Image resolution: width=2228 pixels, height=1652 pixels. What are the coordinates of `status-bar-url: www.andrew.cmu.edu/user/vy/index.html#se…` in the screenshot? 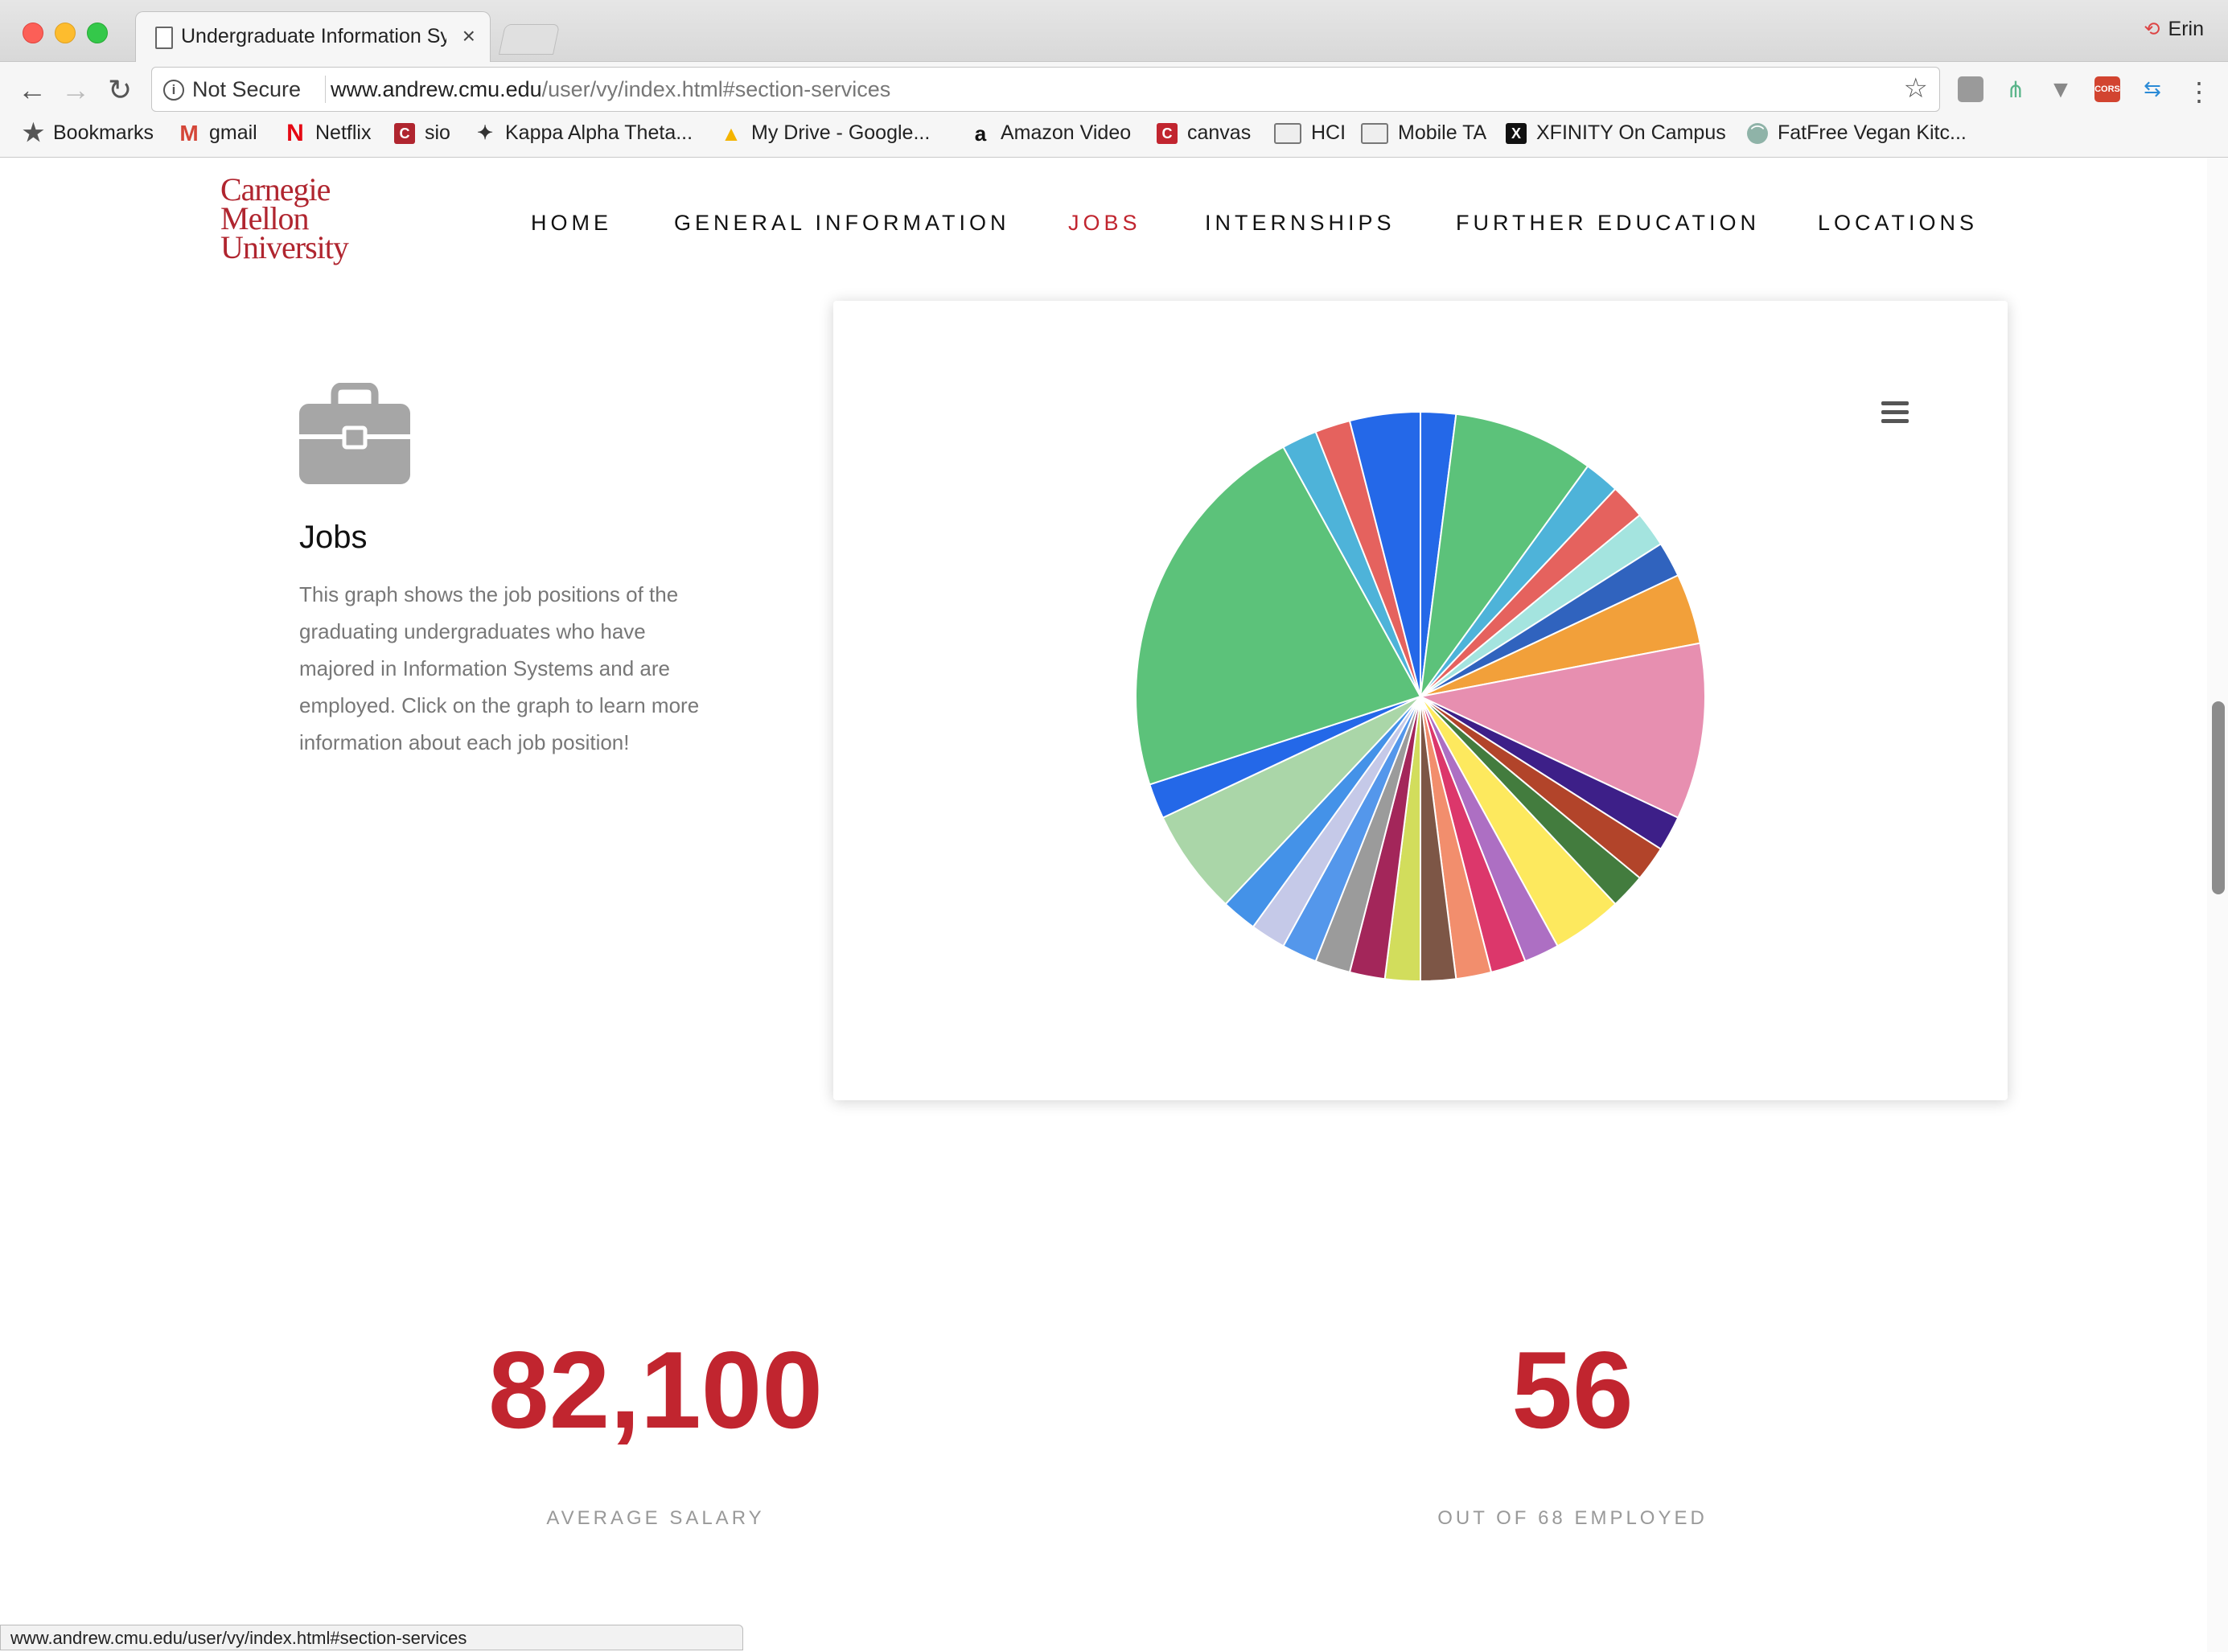 It's located at (371, 1637).